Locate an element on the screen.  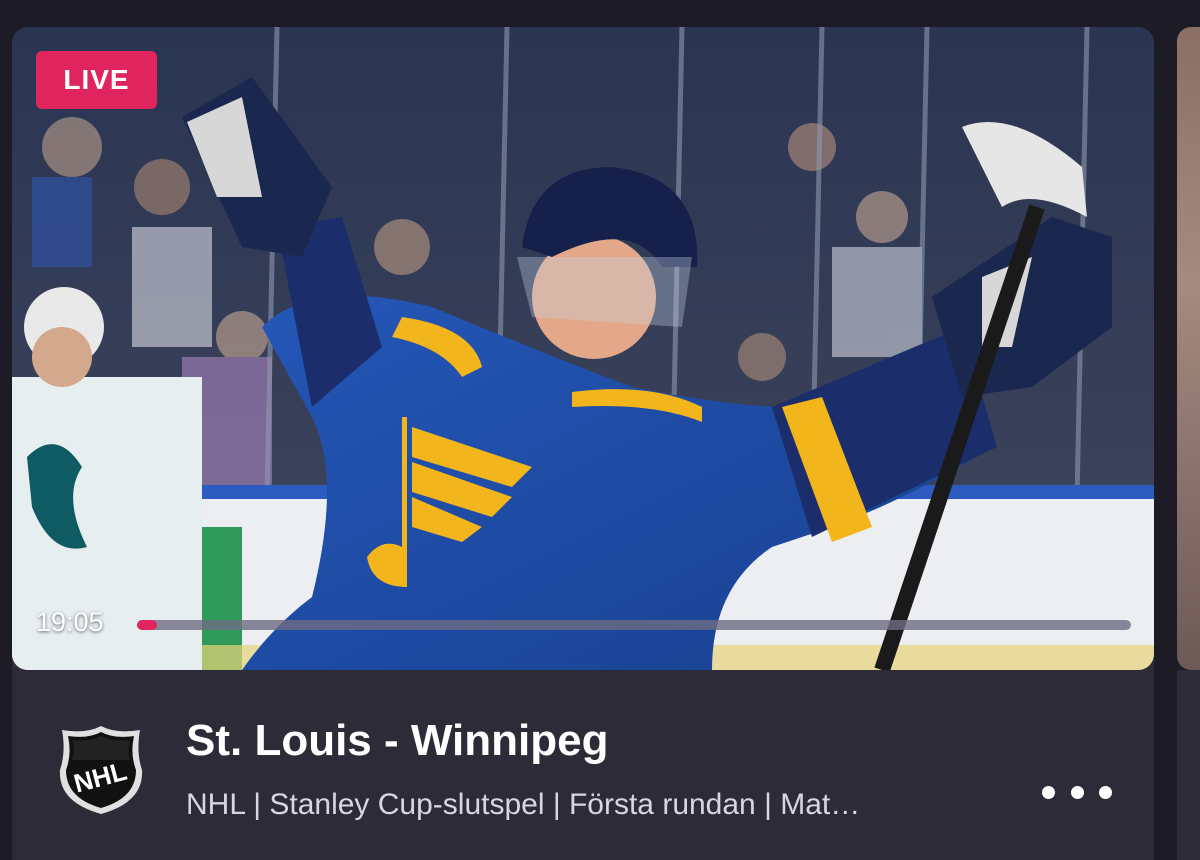
next-event-card-peek is located at coordinates (1188, 348).